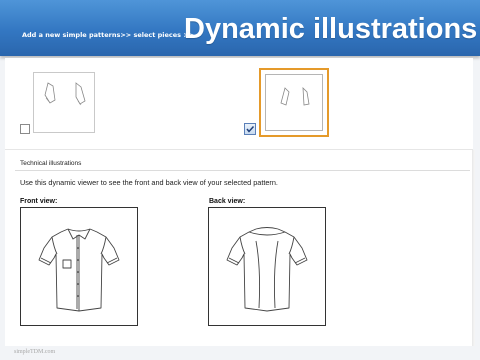 Image resolution: width=480 pixels, height=360 pixels. I want to click on technical-illustrations-title: Technical illustrations, so click(51, 163).